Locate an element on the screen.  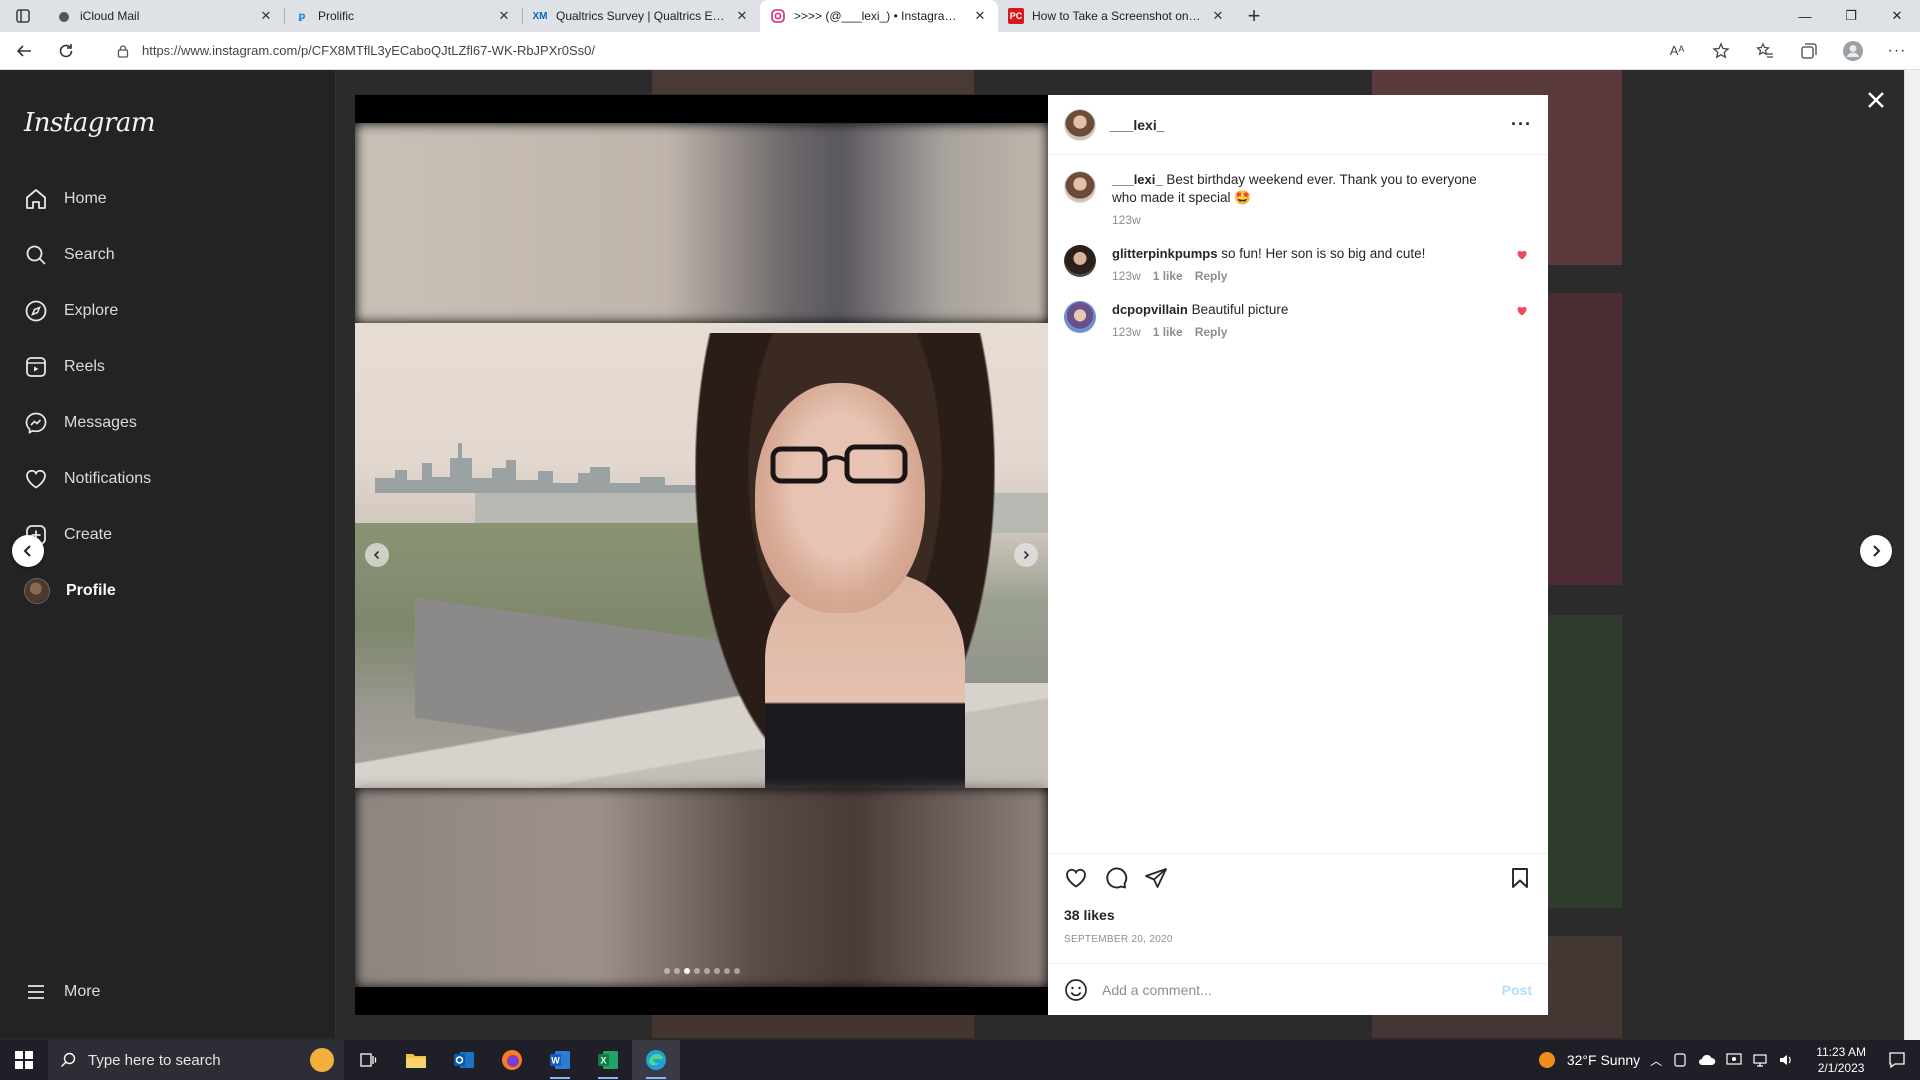
caption-username: ___lexi_ is located at coordinates (1137, 179).